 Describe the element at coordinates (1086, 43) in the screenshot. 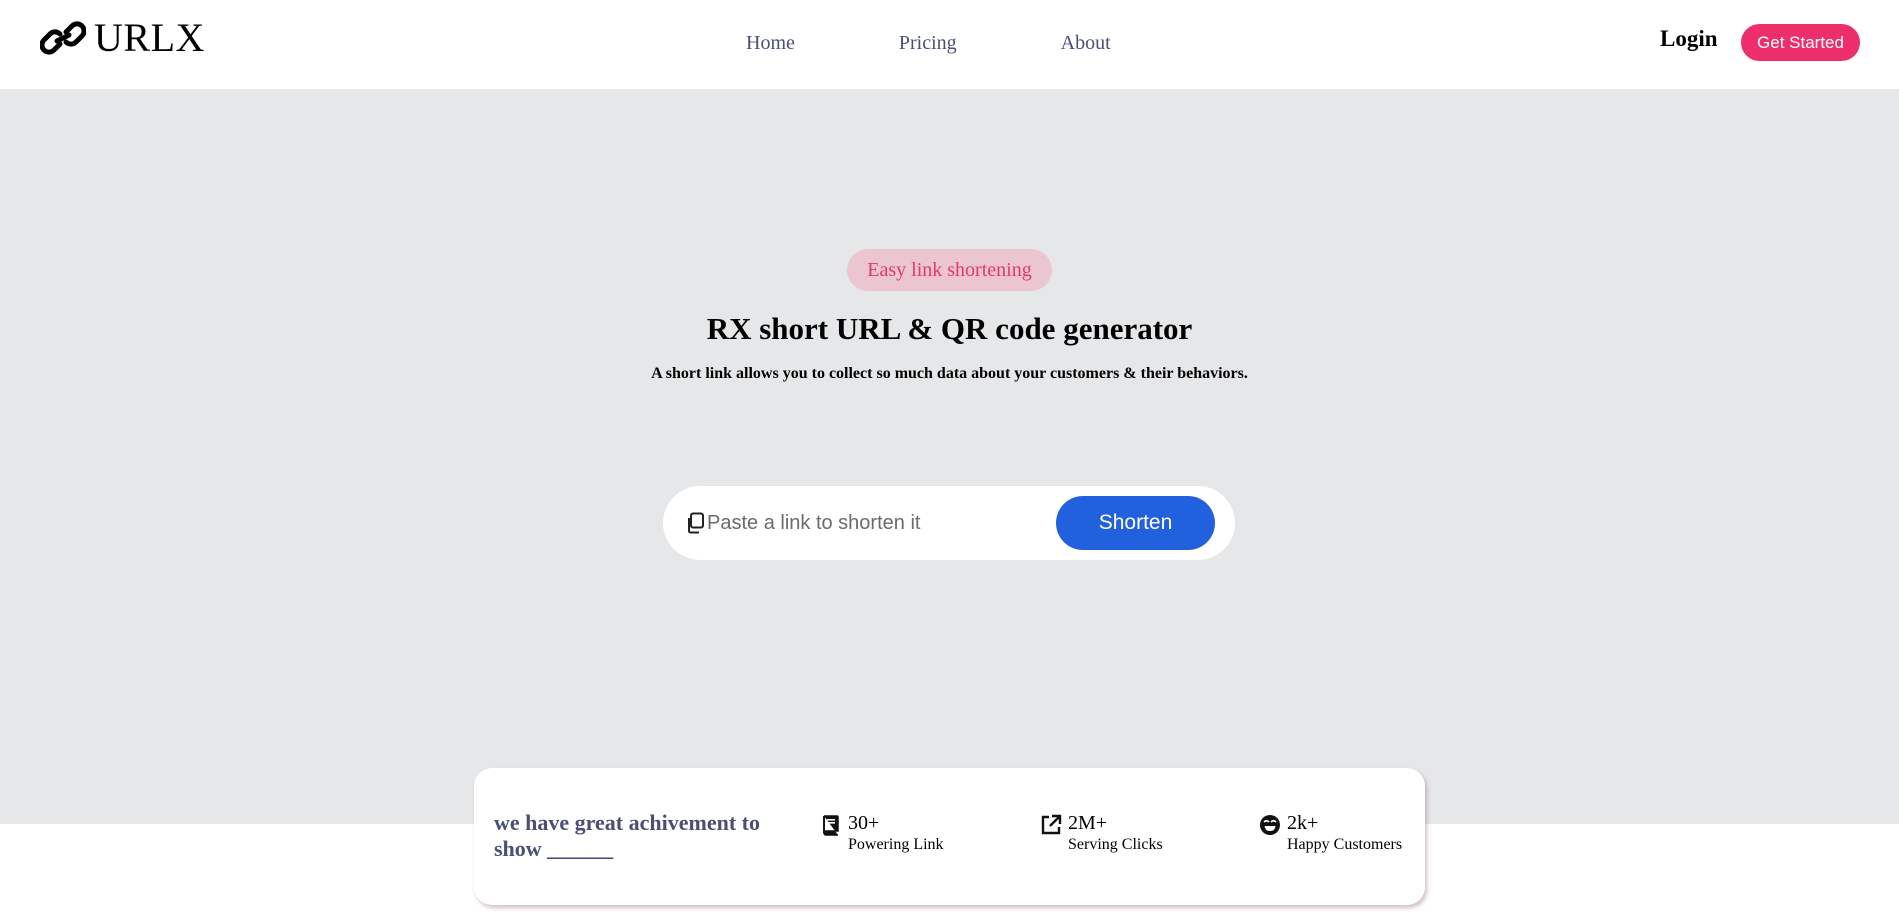

I see `nav-about-link: About` at that location.